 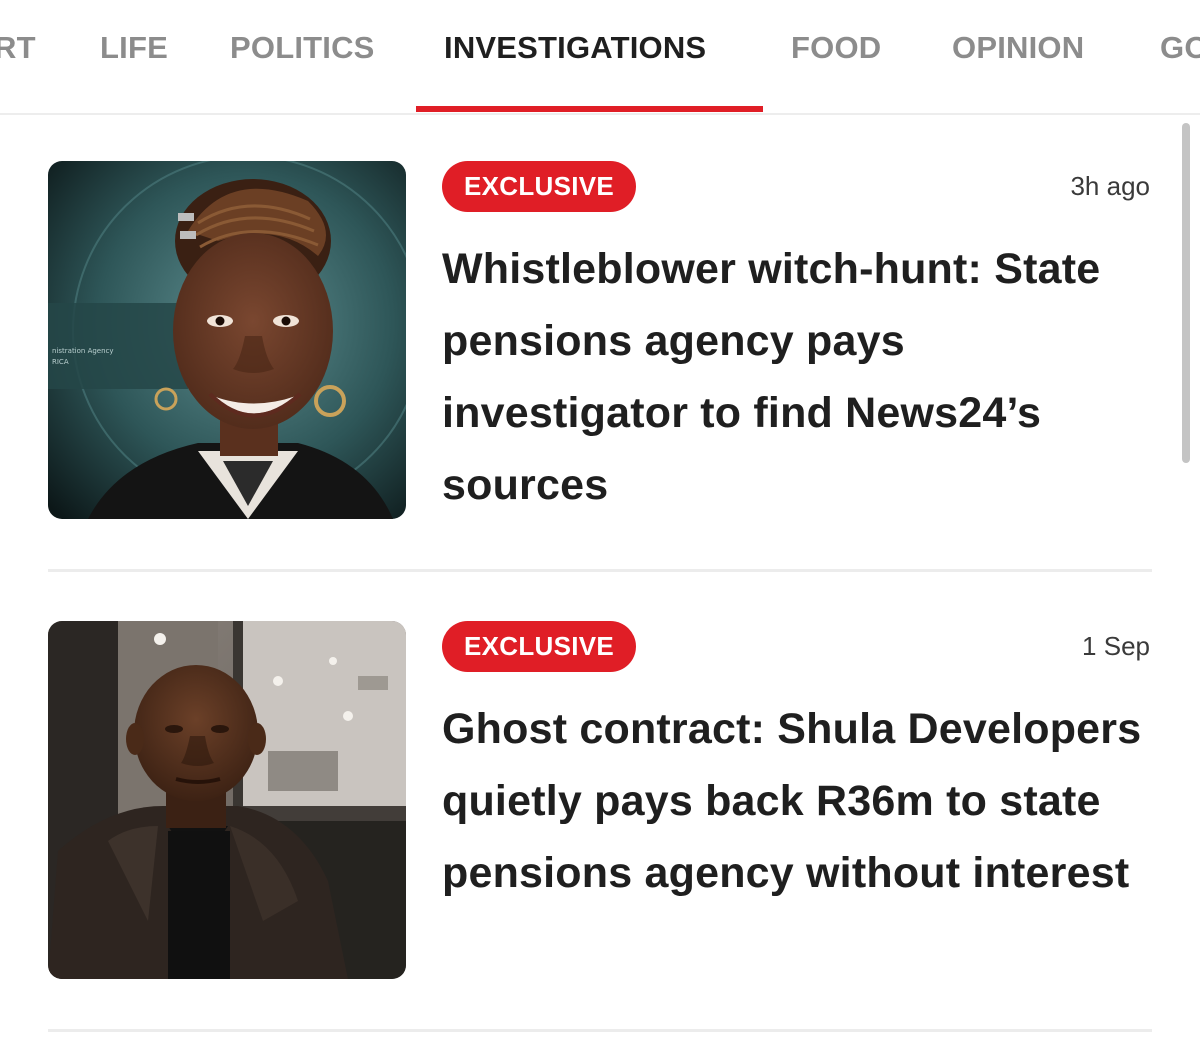 What do you see at coordinates (1018, 48) in the screenshot?
I see `nav-tab-opinion: OPINION` at bounding box center [1018, 48].